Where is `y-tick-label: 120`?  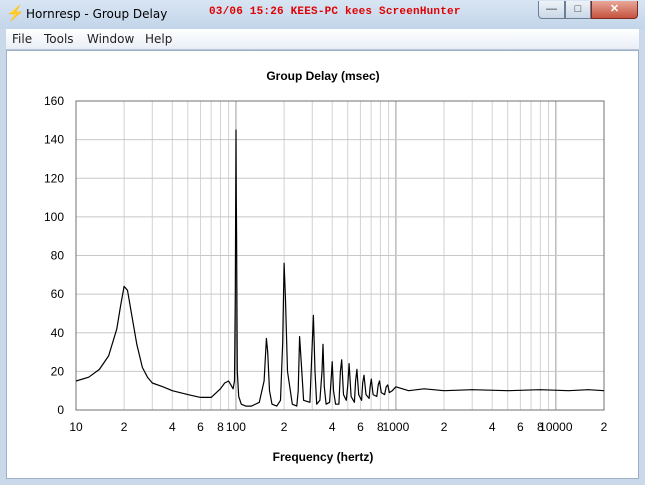
y-tick-label: 120 is located at coordinates (54, 178).